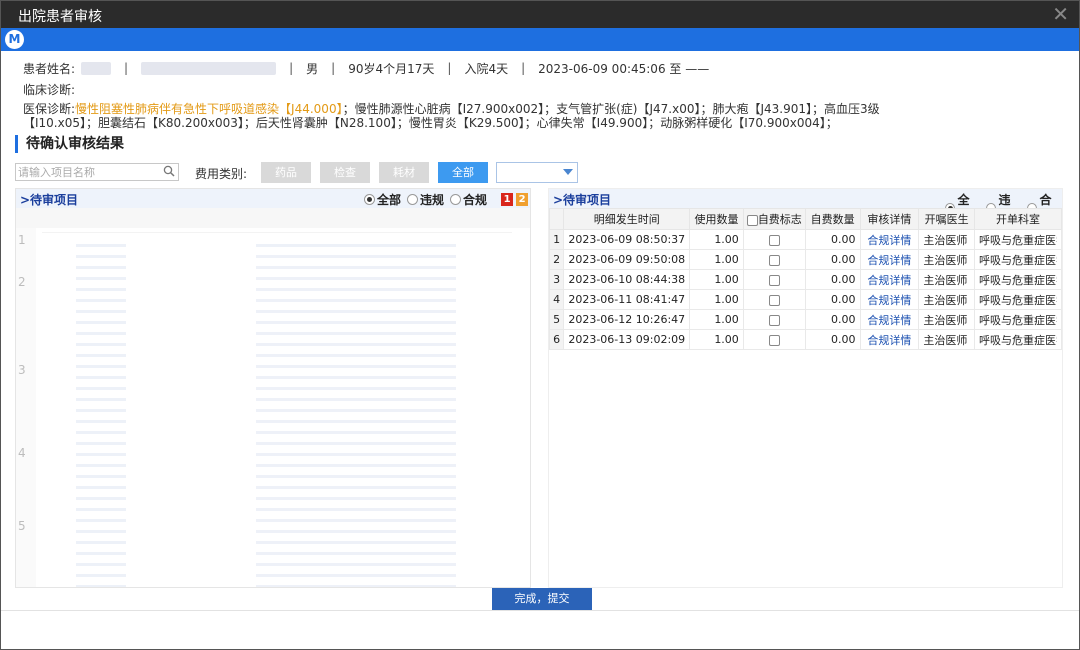  I want to click on insurance-diagnosis-label: 医保诊断:, so click(49, 109).